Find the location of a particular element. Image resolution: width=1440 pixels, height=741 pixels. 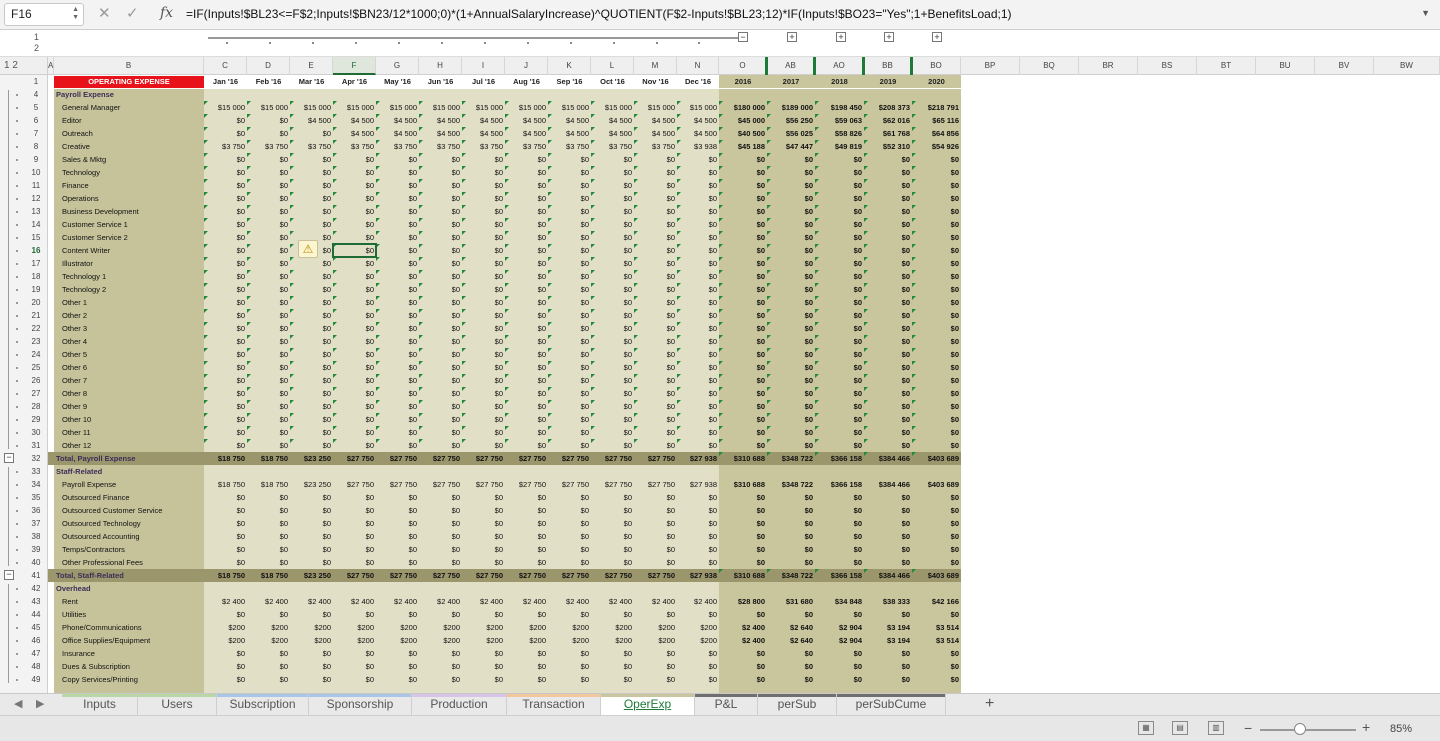

row-header-41: 41 is located at coordinates (36, 575).